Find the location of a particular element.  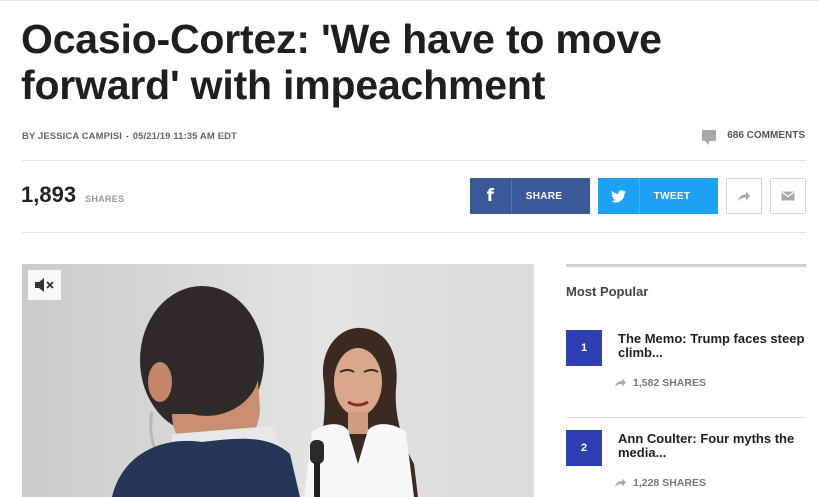

popular-rank-badge: 2 is located at coordinates (584, 448).